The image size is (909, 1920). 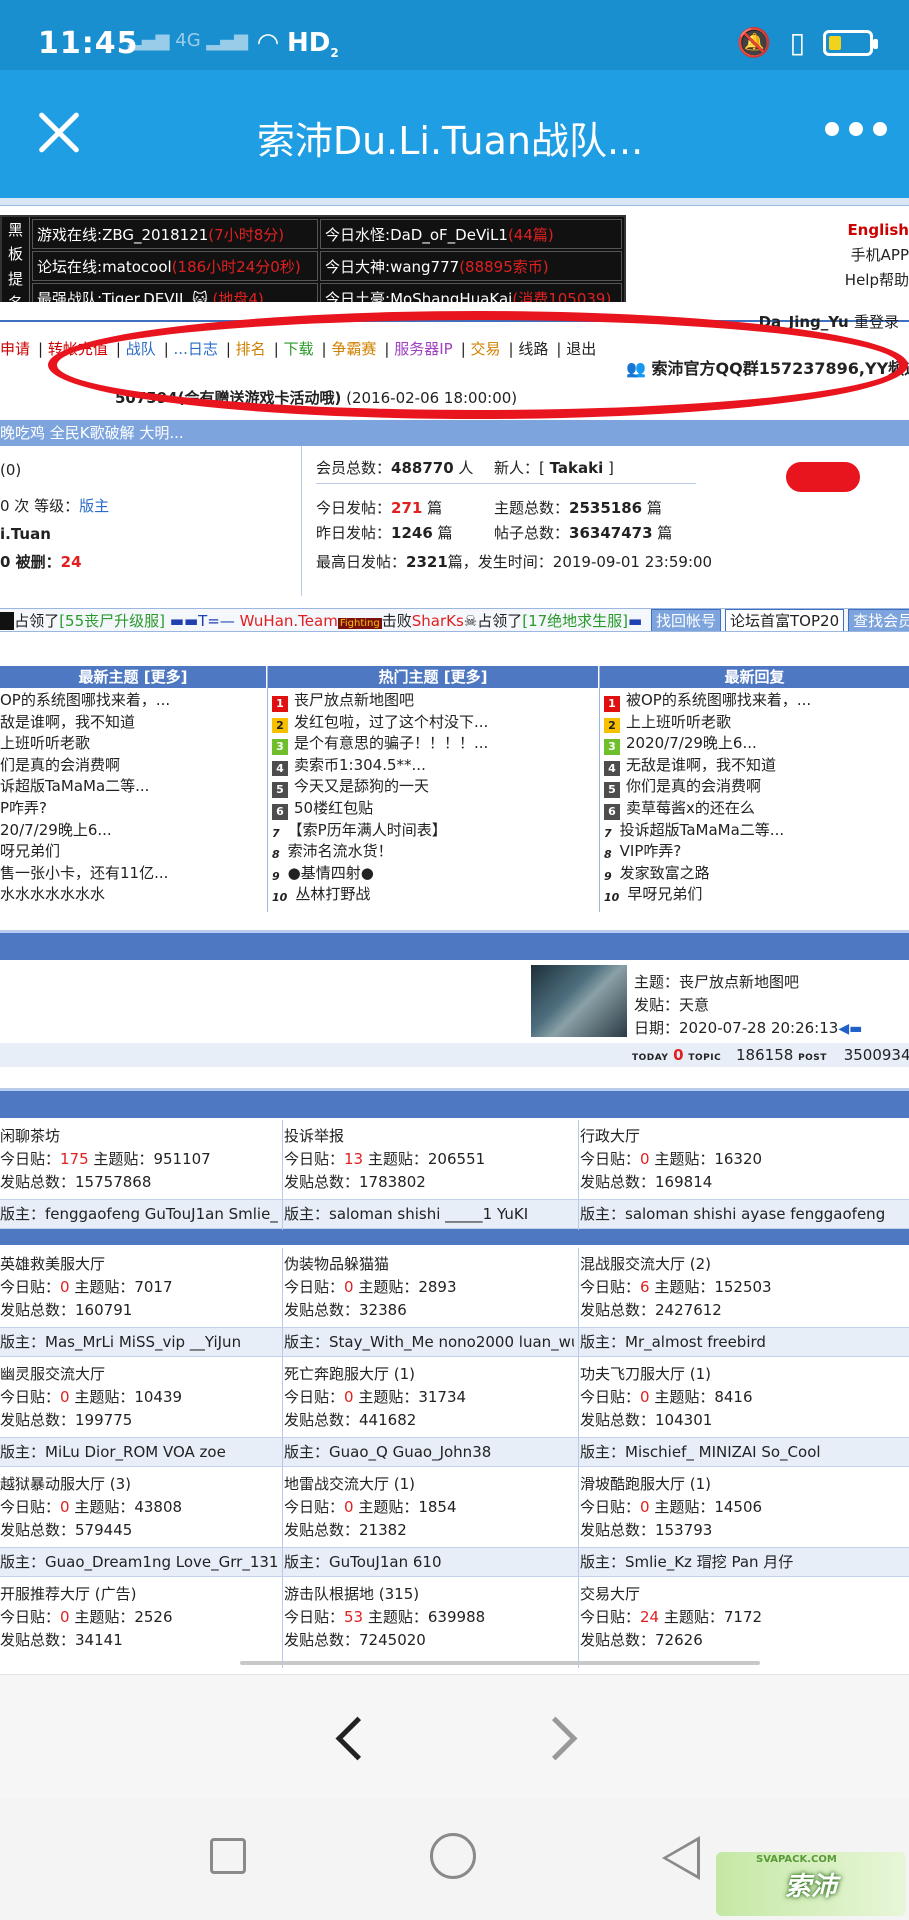 I want to click on board-name: 幽灵服交流大厅, so click(x=139, y=1374).